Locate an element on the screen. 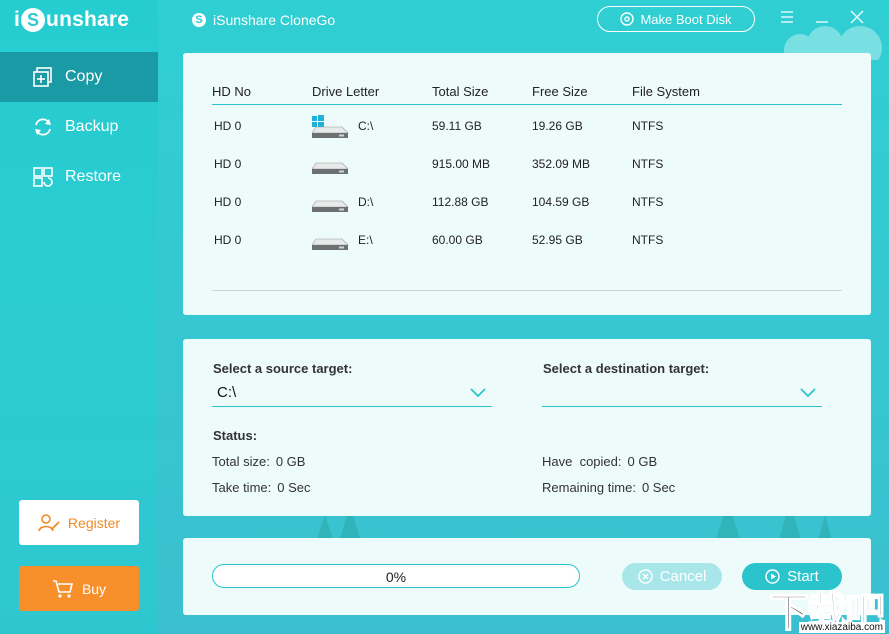 This screenshot has width=889, height=634. progress-bar: 0% is located at coordinates (396, 576).